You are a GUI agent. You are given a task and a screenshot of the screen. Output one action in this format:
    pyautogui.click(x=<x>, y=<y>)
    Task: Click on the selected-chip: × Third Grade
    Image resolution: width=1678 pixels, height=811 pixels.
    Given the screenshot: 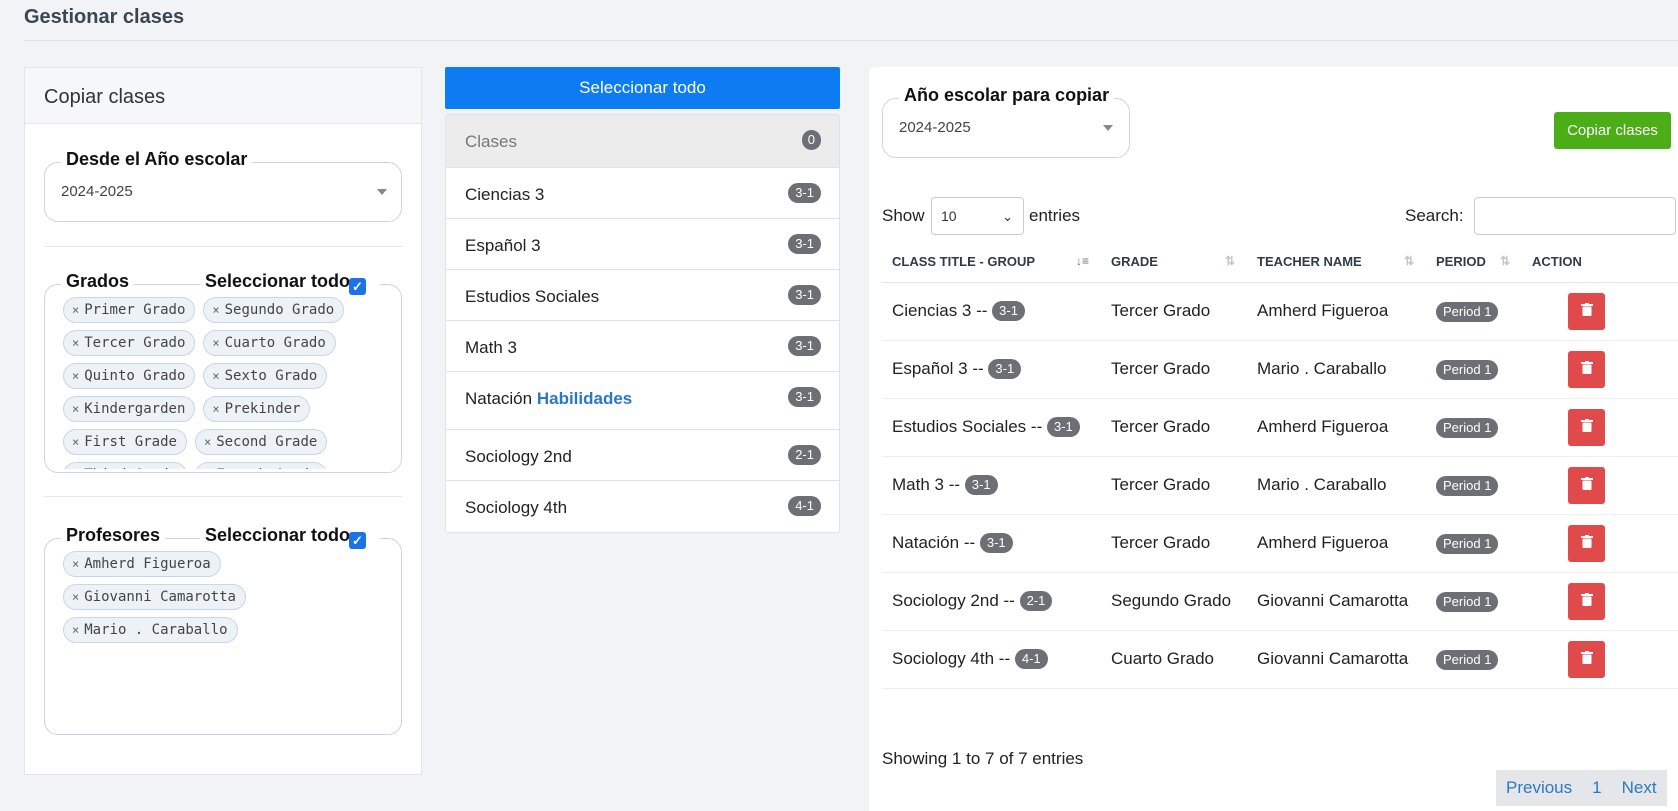 What is the action you would take?
    pyautogui.click(x=125, y=465)
    